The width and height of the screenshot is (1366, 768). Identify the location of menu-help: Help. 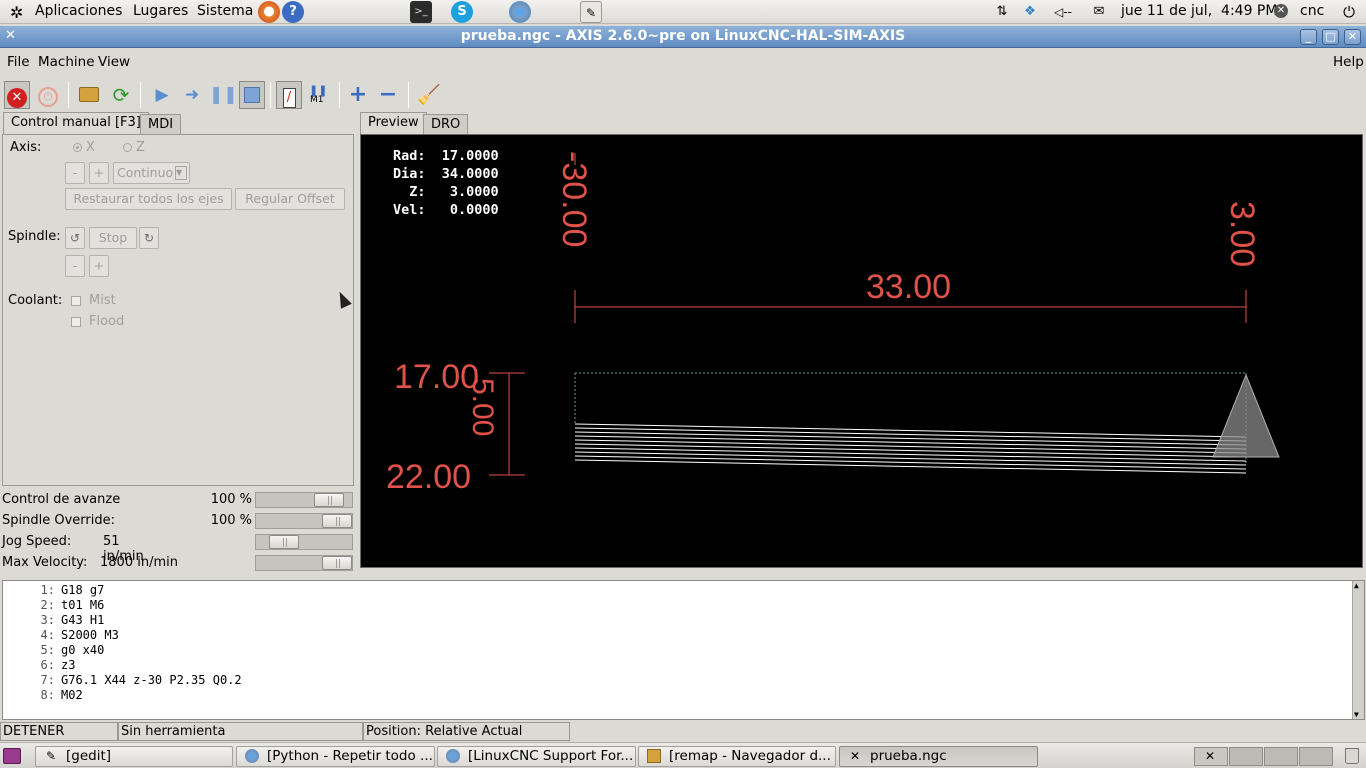
(1348, 62).